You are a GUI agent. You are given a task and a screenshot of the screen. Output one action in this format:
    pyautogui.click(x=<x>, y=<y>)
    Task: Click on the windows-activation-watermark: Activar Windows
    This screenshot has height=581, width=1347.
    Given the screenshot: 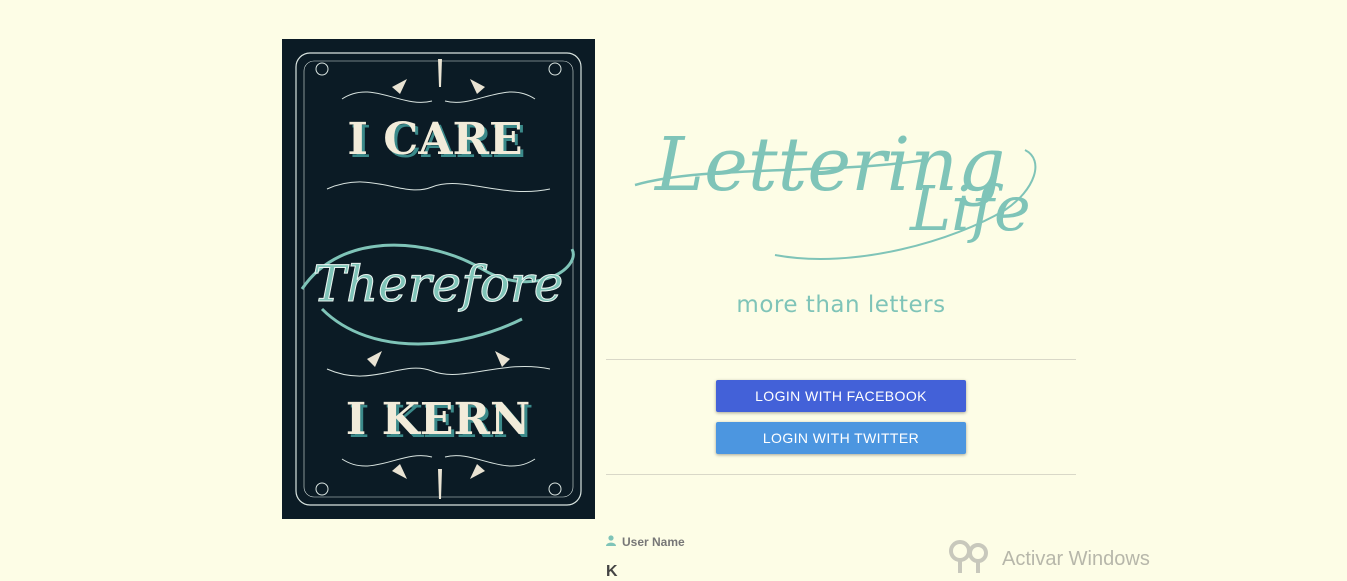 What is the action you would take?
    pyautogui.click(x=1049, y=559)
    